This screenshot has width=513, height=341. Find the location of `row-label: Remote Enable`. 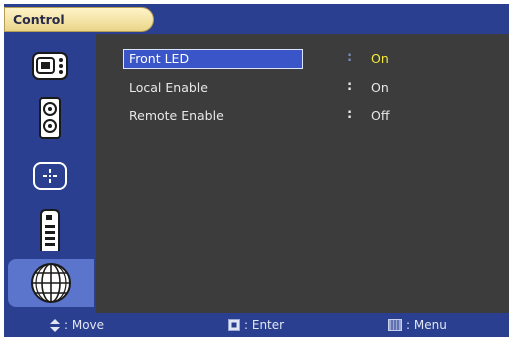

row-label: Remote Enable is located at coordinates (176, 115).